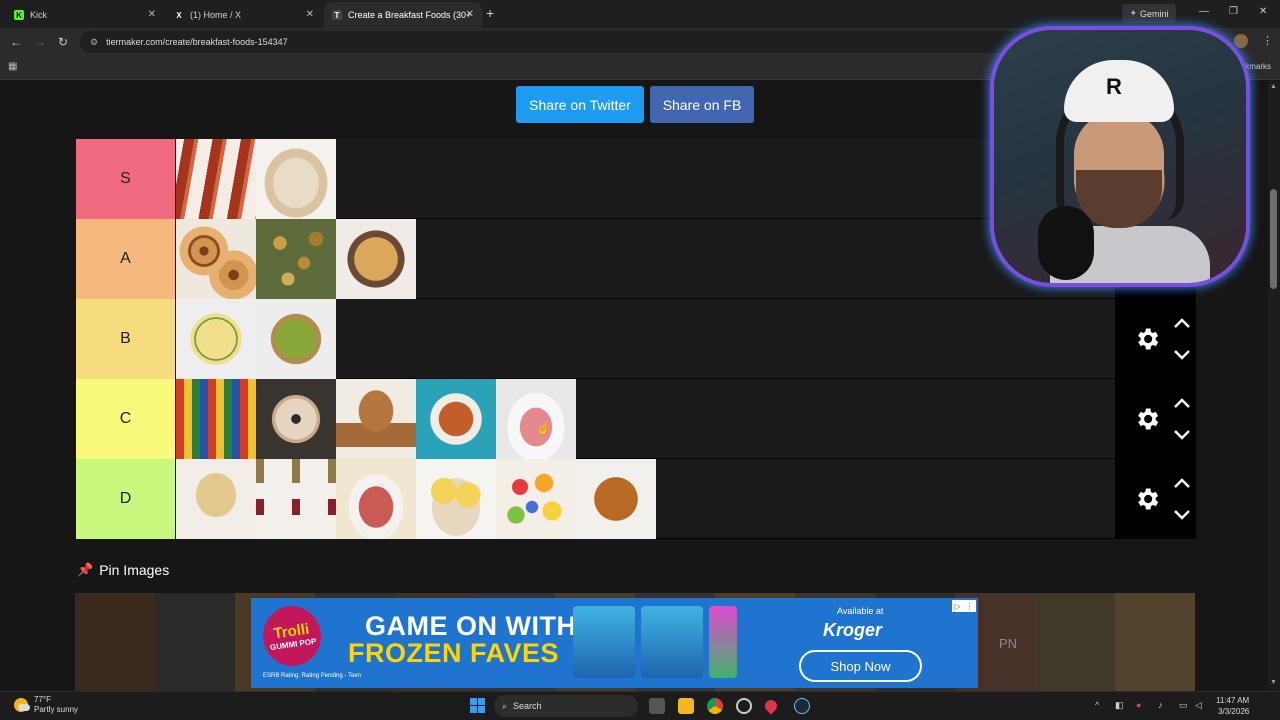 This screenshot has width=1280, height=720. What do you see at coordinates (1120, 156) in the screenshot?
I see `webcam-overlay: R` at bounding box center [1120, 156].